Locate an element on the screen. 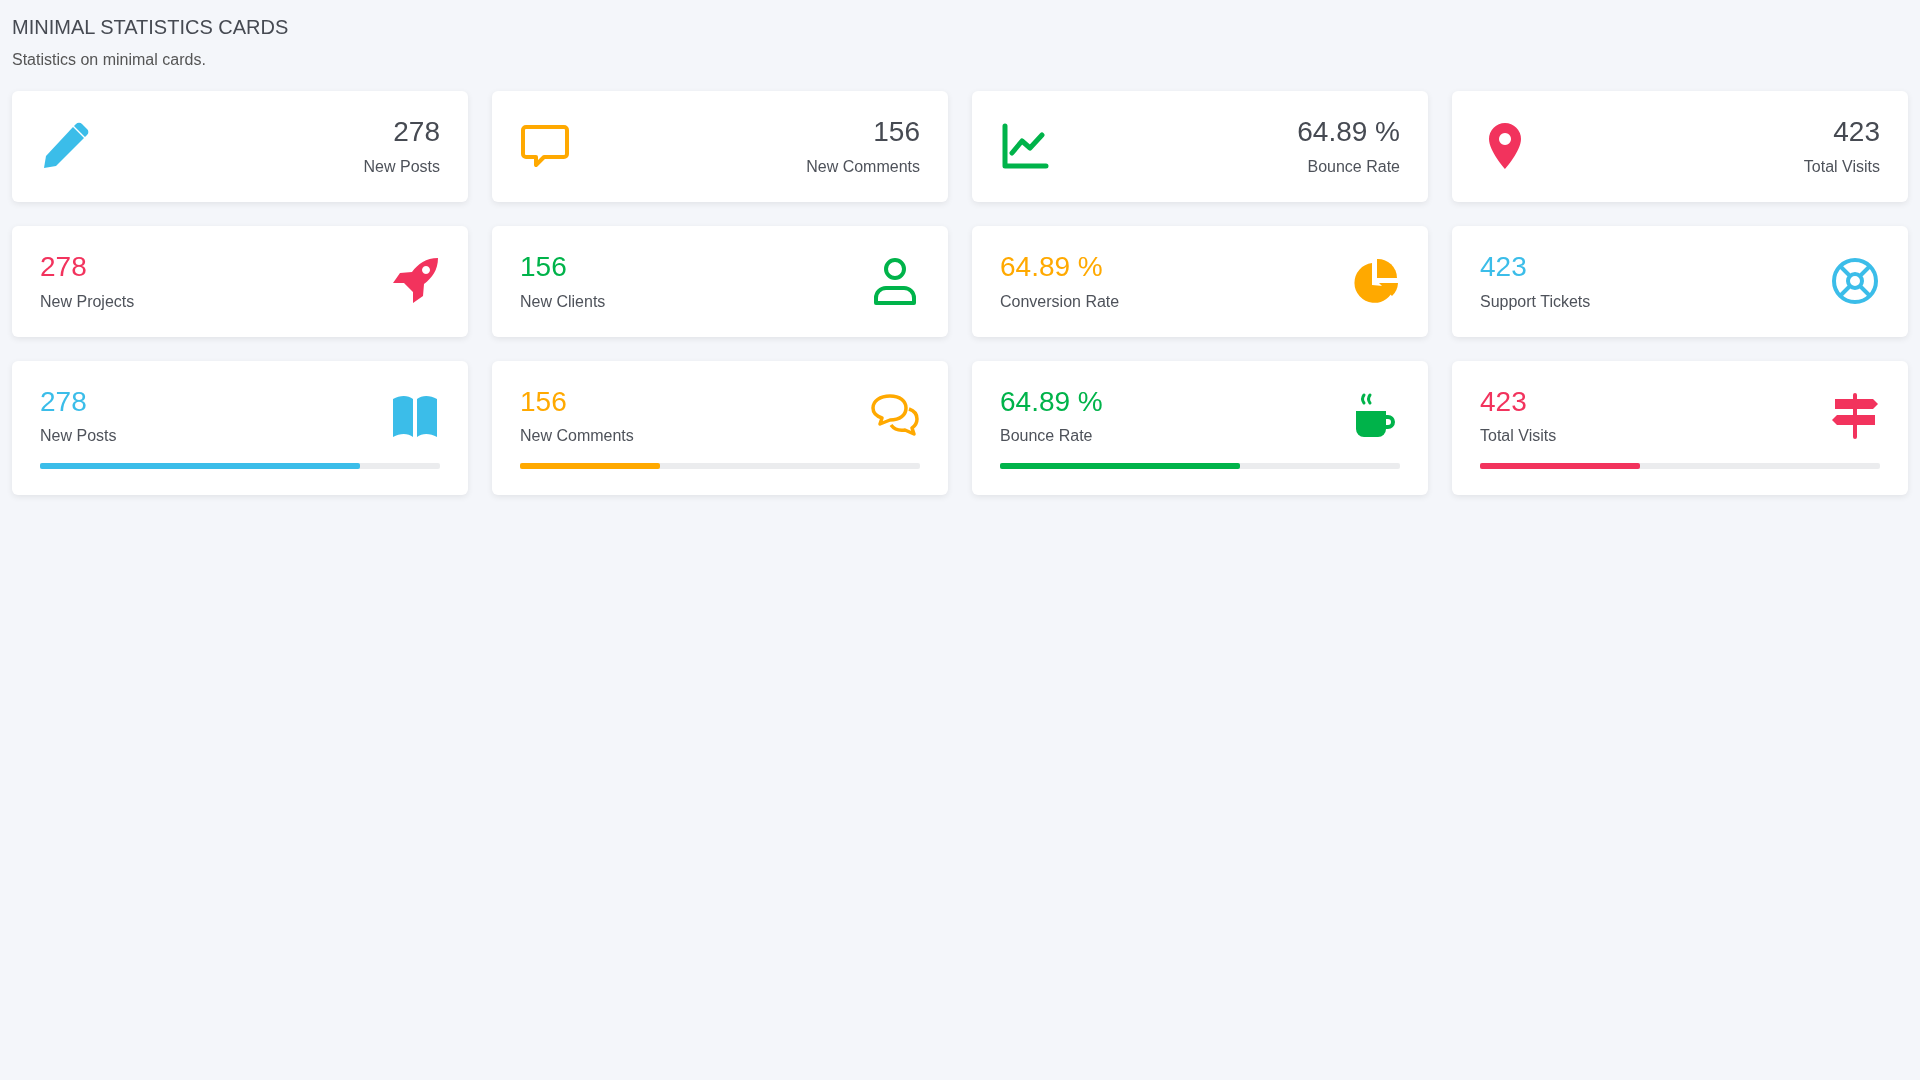 The image size is (1920, 1080). stat-label: Conversion Rate is located at coordinates (1060, 301).